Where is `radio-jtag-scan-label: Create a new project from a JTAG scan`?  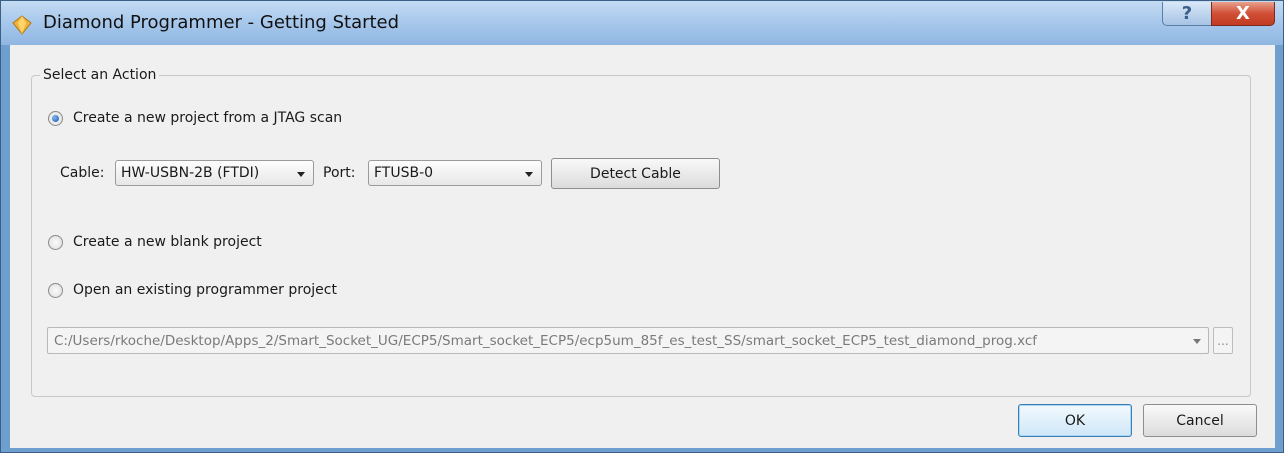
radio-jtag-scan-label: Create a new project from a JTAG scan is located at coordinates (208, 118).